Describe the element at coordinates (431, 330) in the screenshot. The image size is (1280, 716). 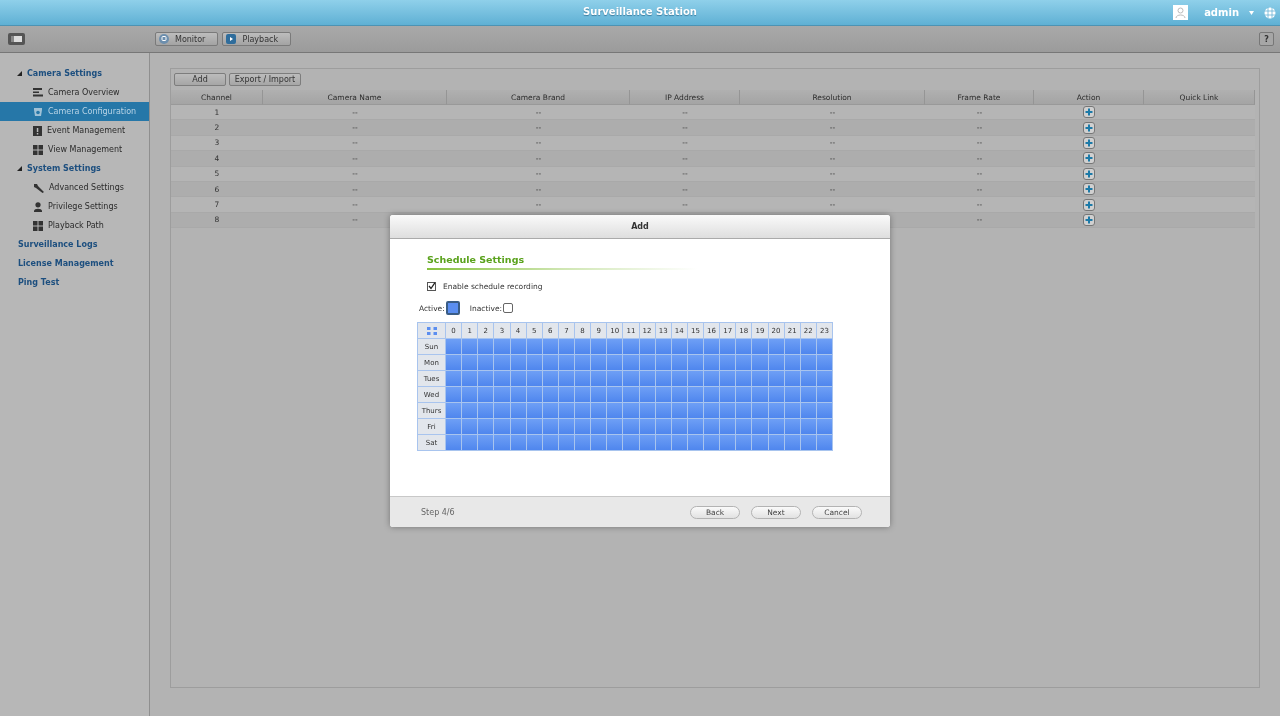
I see `select-all-icon` at that location.